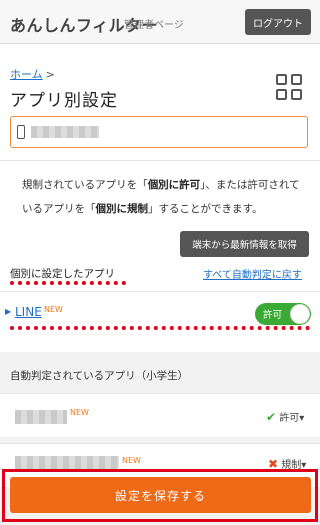 Image resolution: width=320 pixels, height=525 pixels. Describe the element at coordinates (8, 311) in the screenshot. I see `caret-right-icon: ▶` at that location.